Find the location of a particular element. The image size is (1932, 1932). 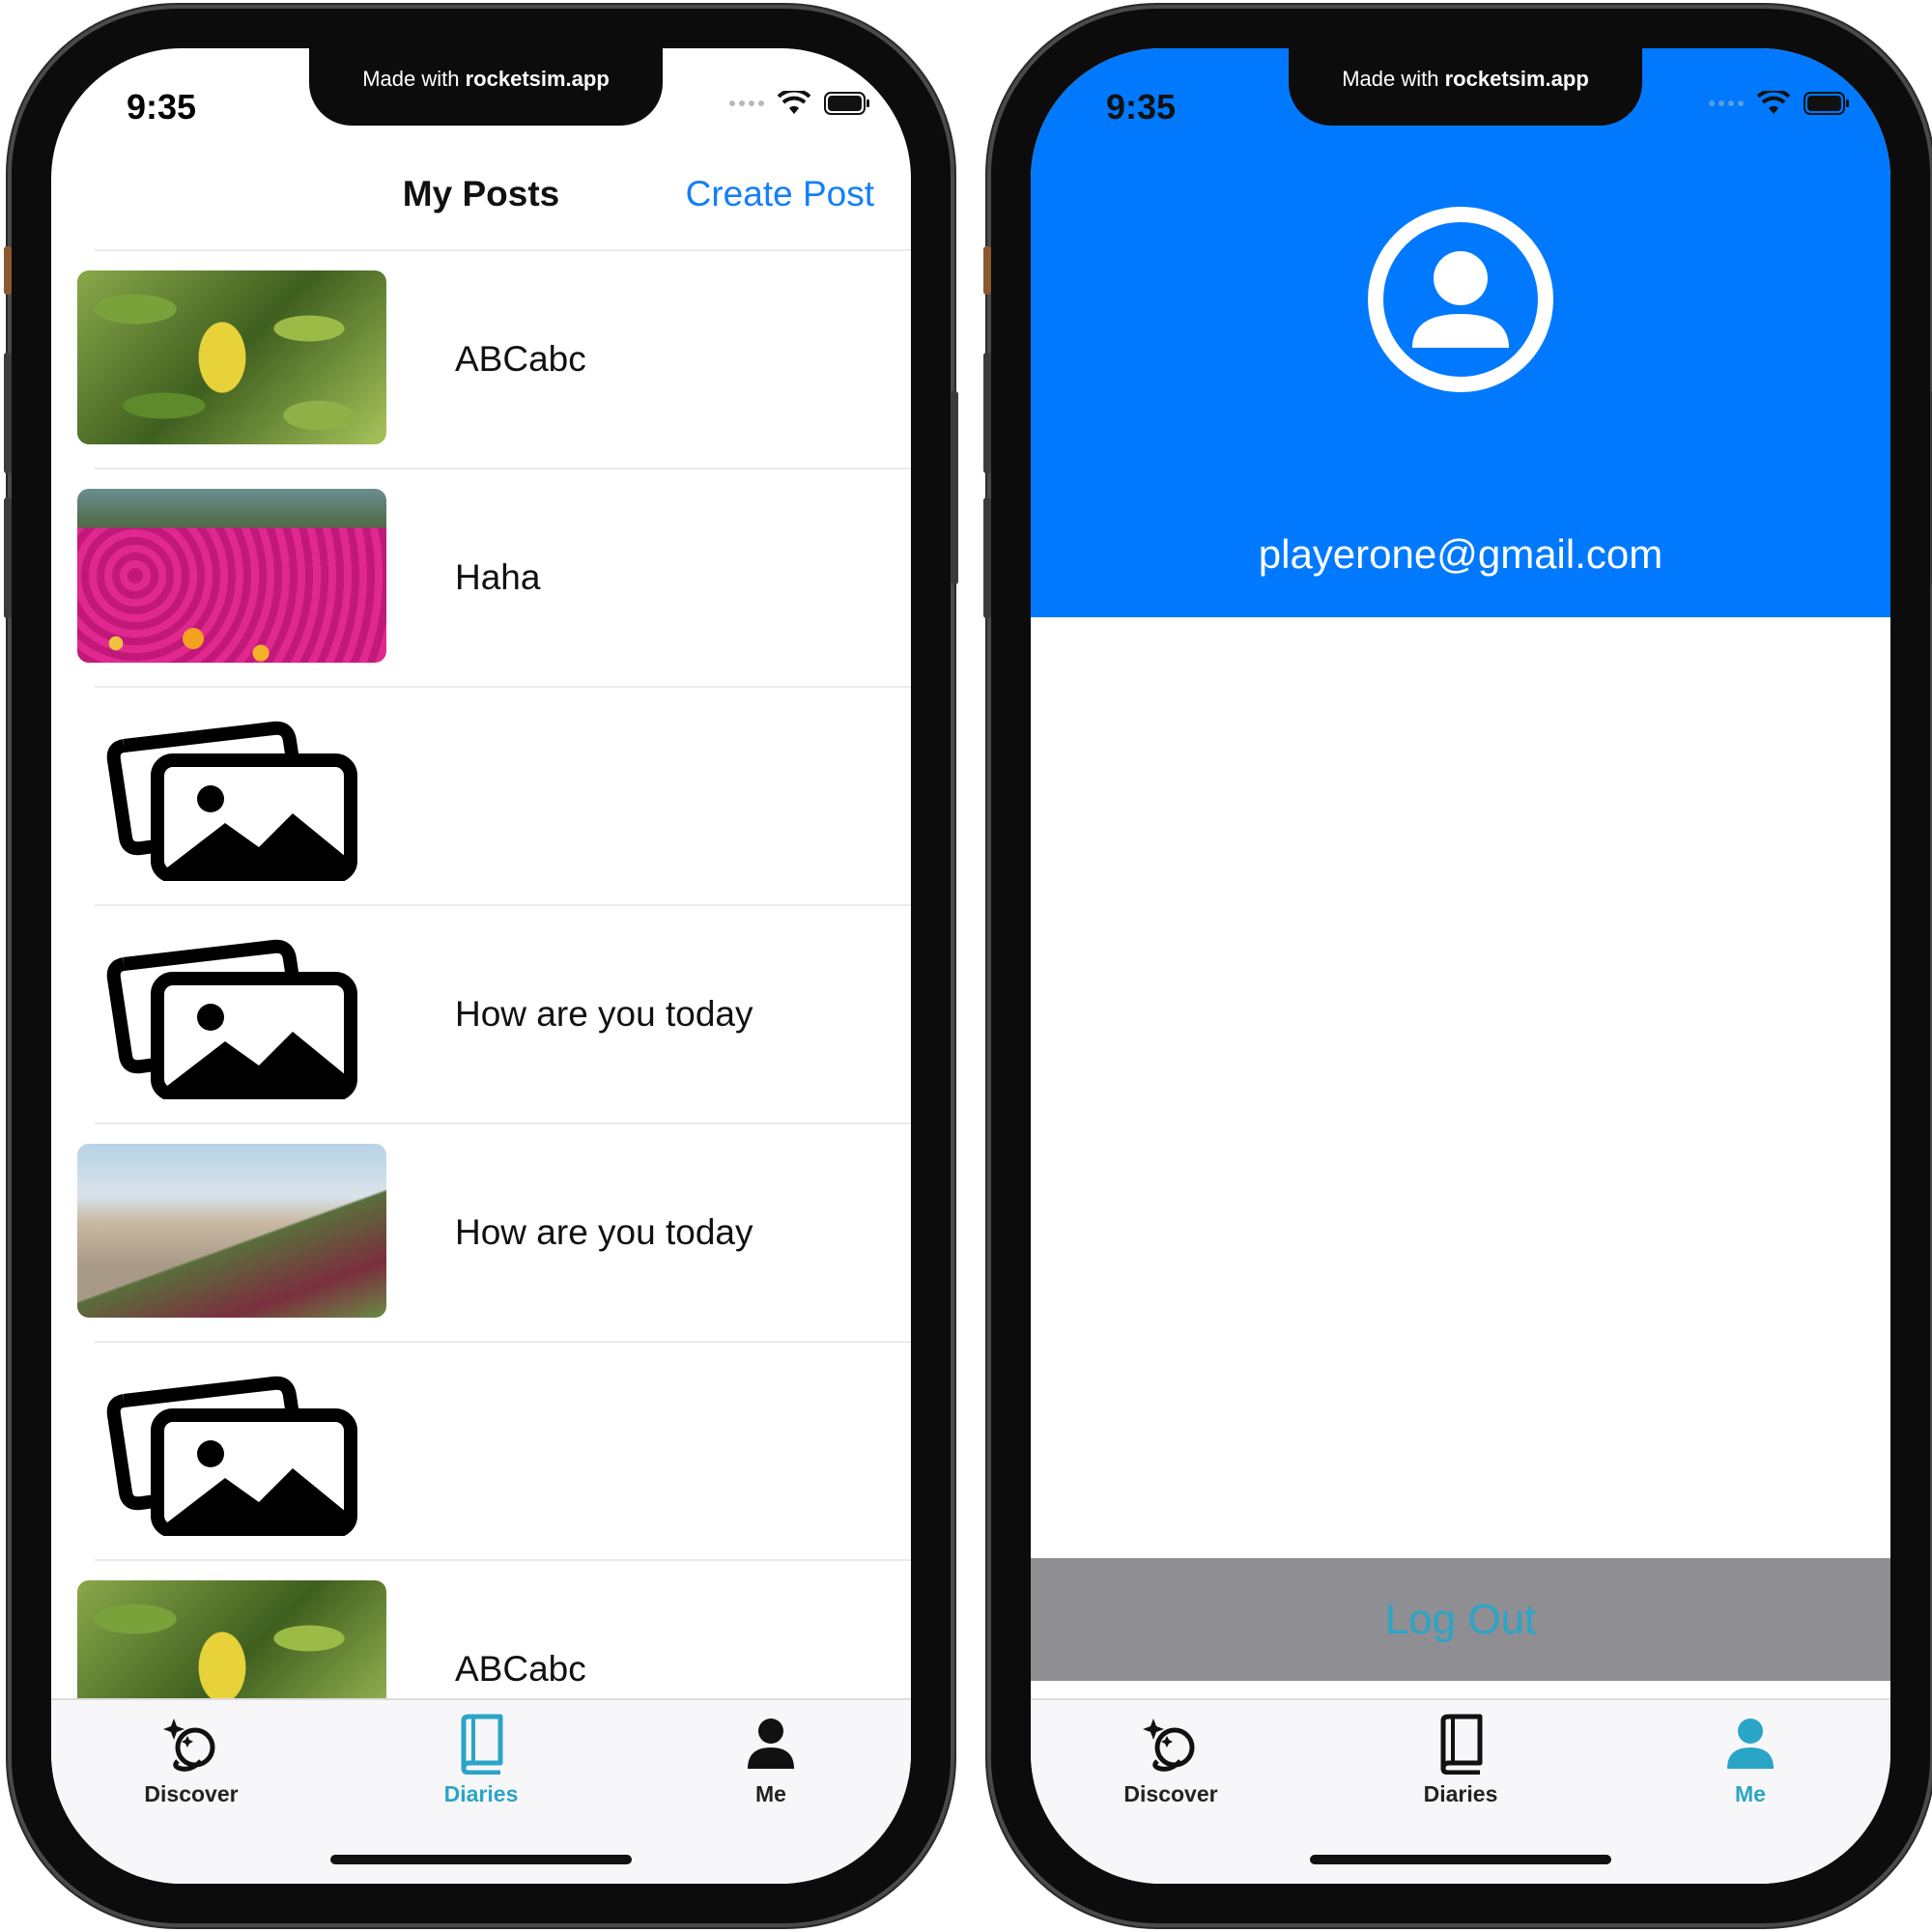

profile-header: 9:35 playerone@gmail.com is located at coordinates (1460, 332).